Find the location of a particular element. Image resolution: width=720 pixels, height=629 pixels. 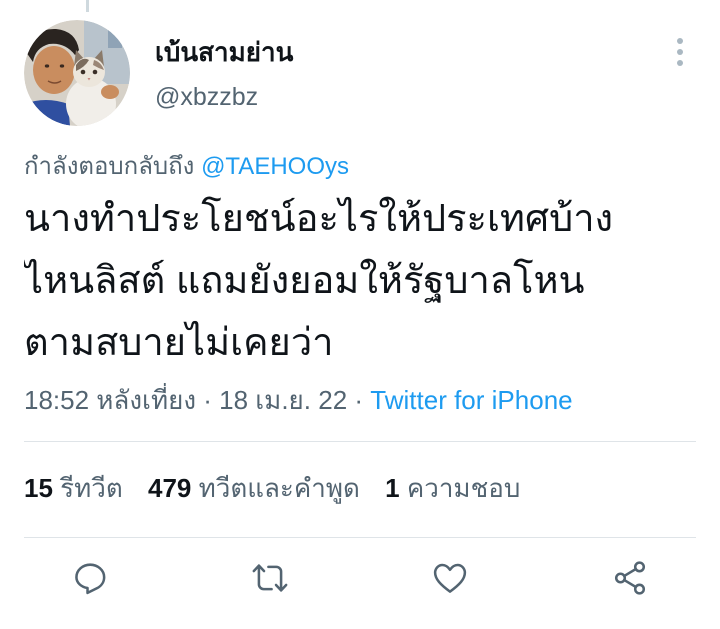

avatar is located at coordinates (77, 73).